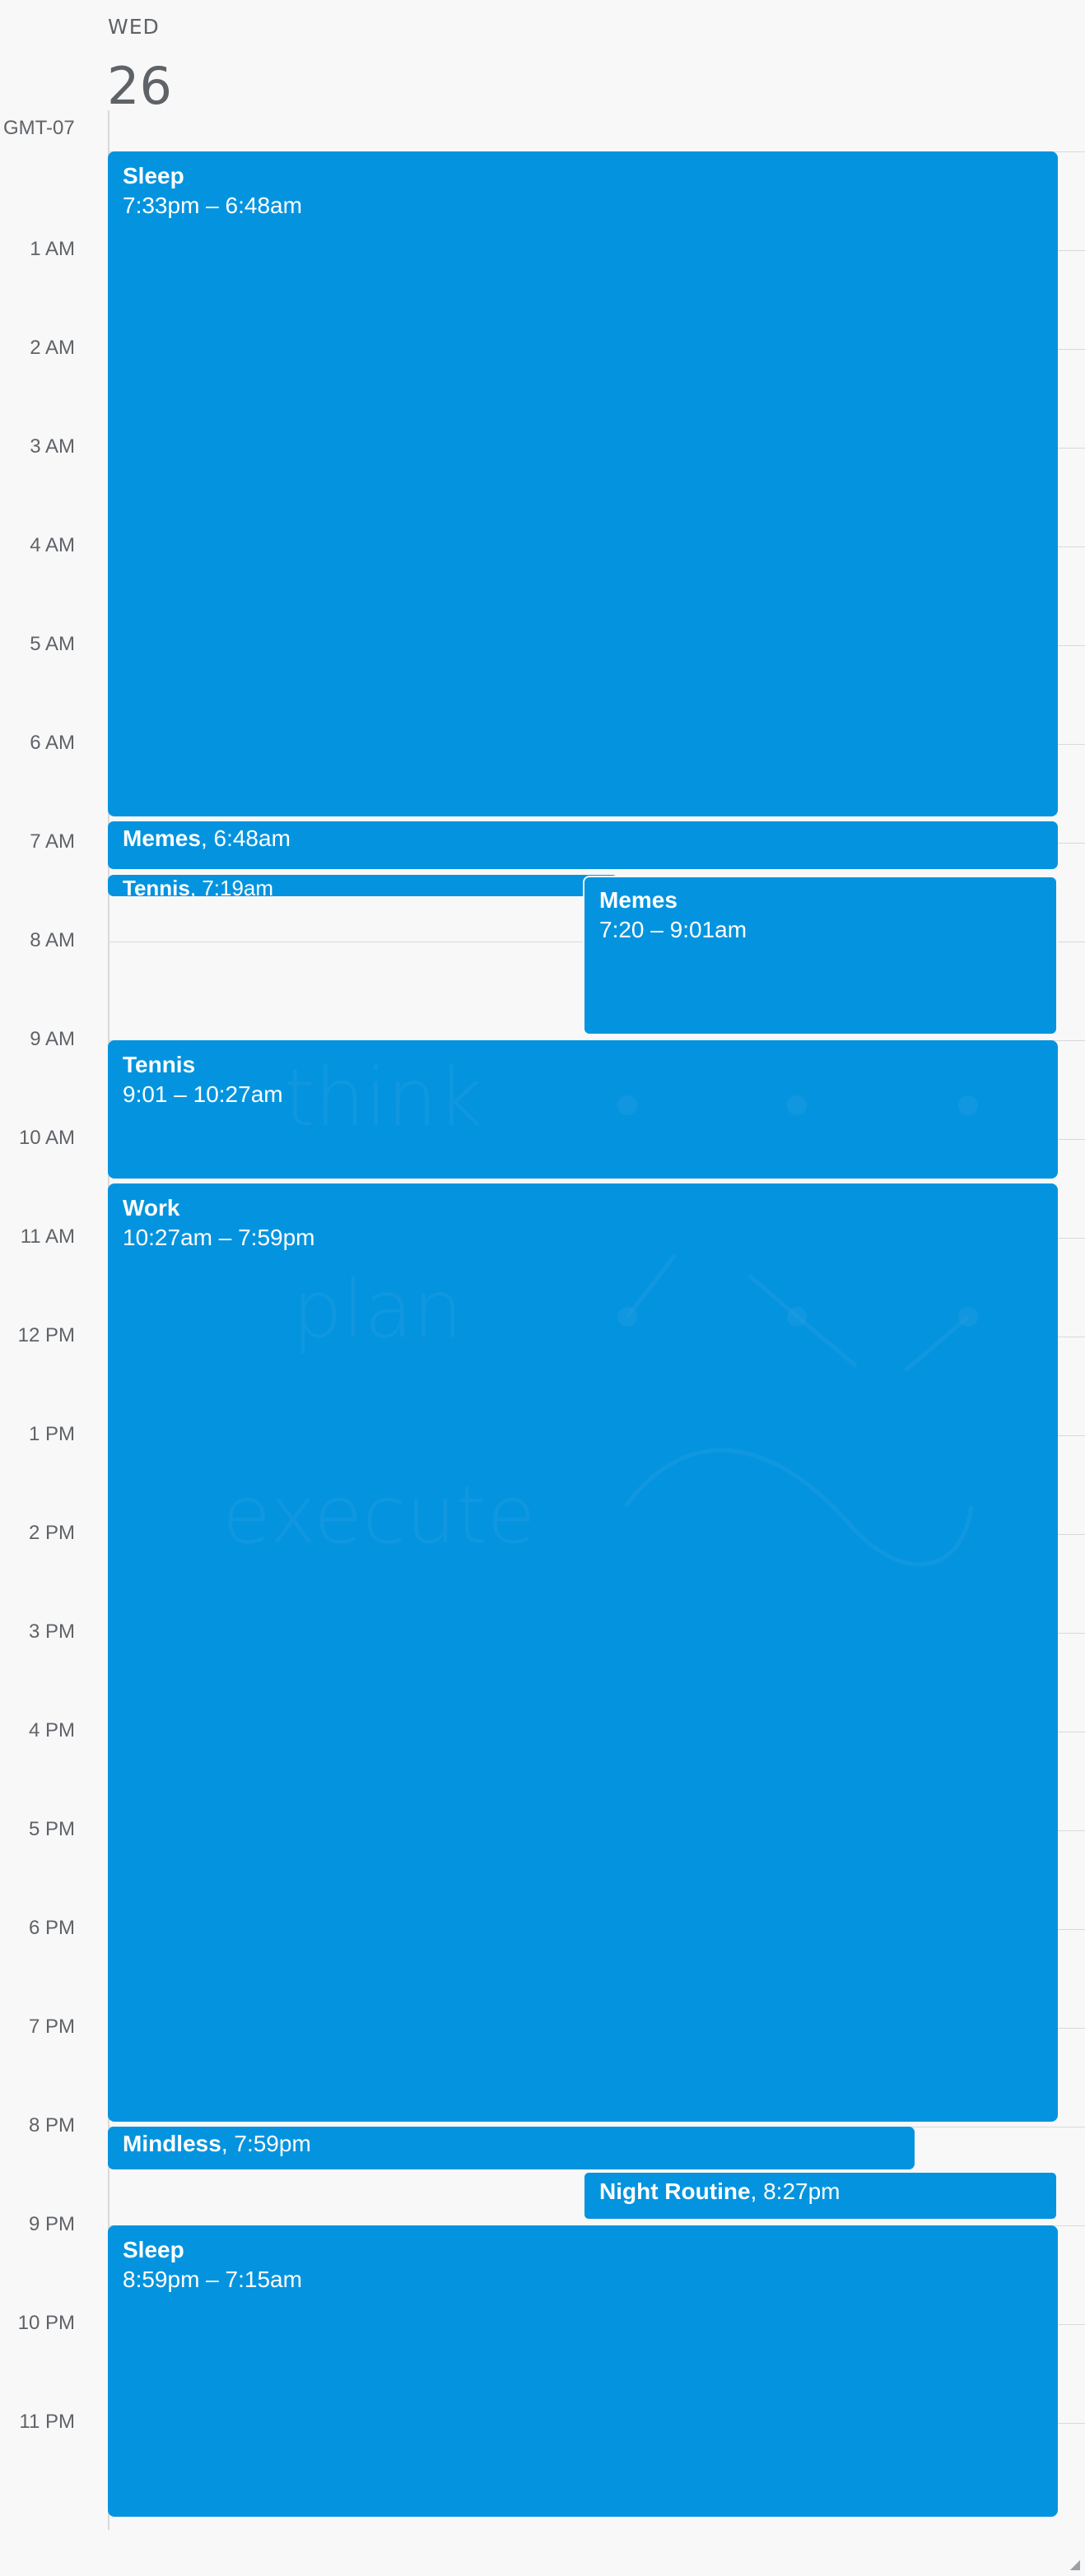 The width and height of the screenshot is (1085, 2576). Describe the element at coordinates (52, 1039) in the screenshot. I see `hour-label: 9 AM` at that location.